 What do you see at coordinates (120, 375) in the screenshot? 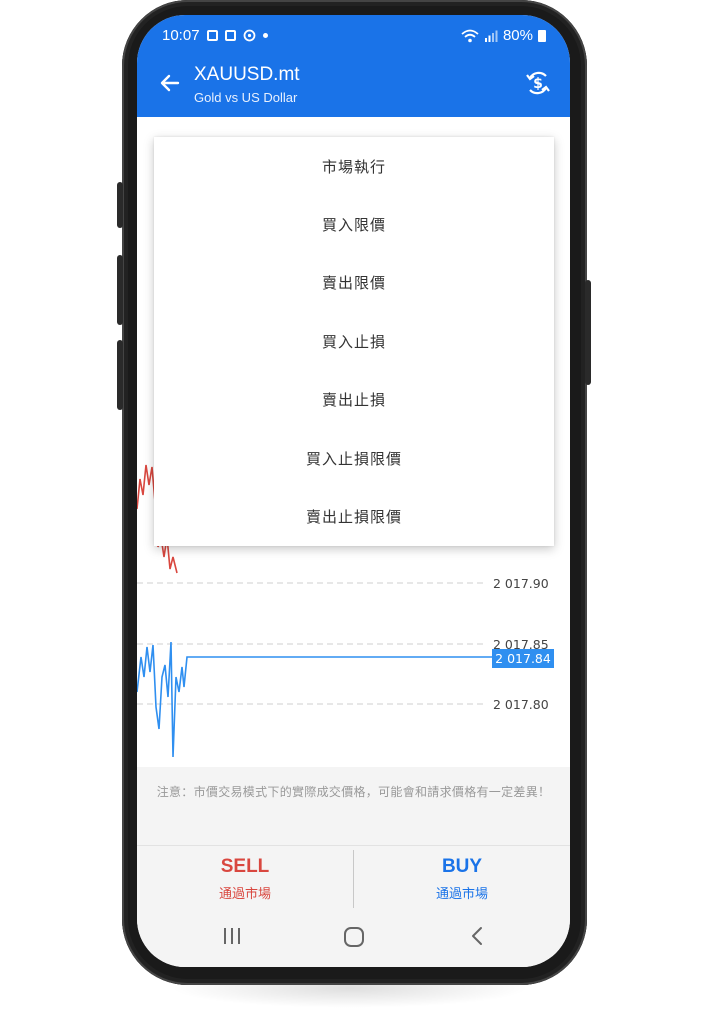
I see `bixby-button` at bounding box center [120, 375].